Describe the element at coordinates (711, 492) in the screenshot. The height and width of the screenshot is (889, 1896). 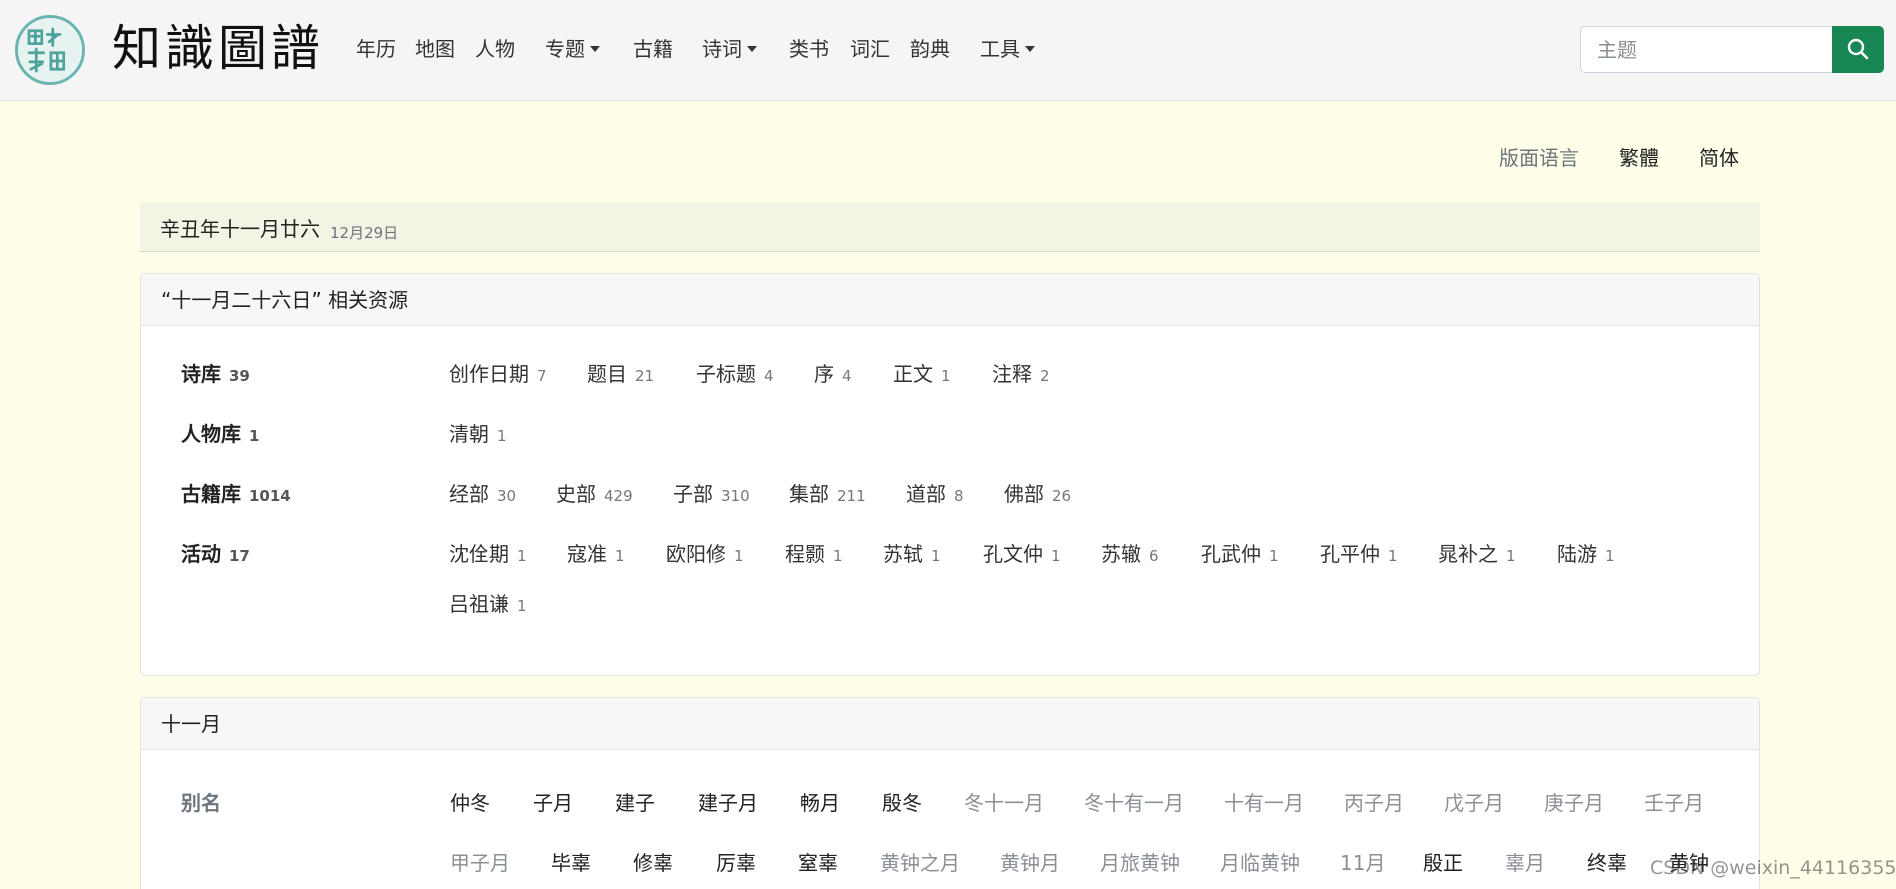
I see `resource-link: 子部 310` at that location.